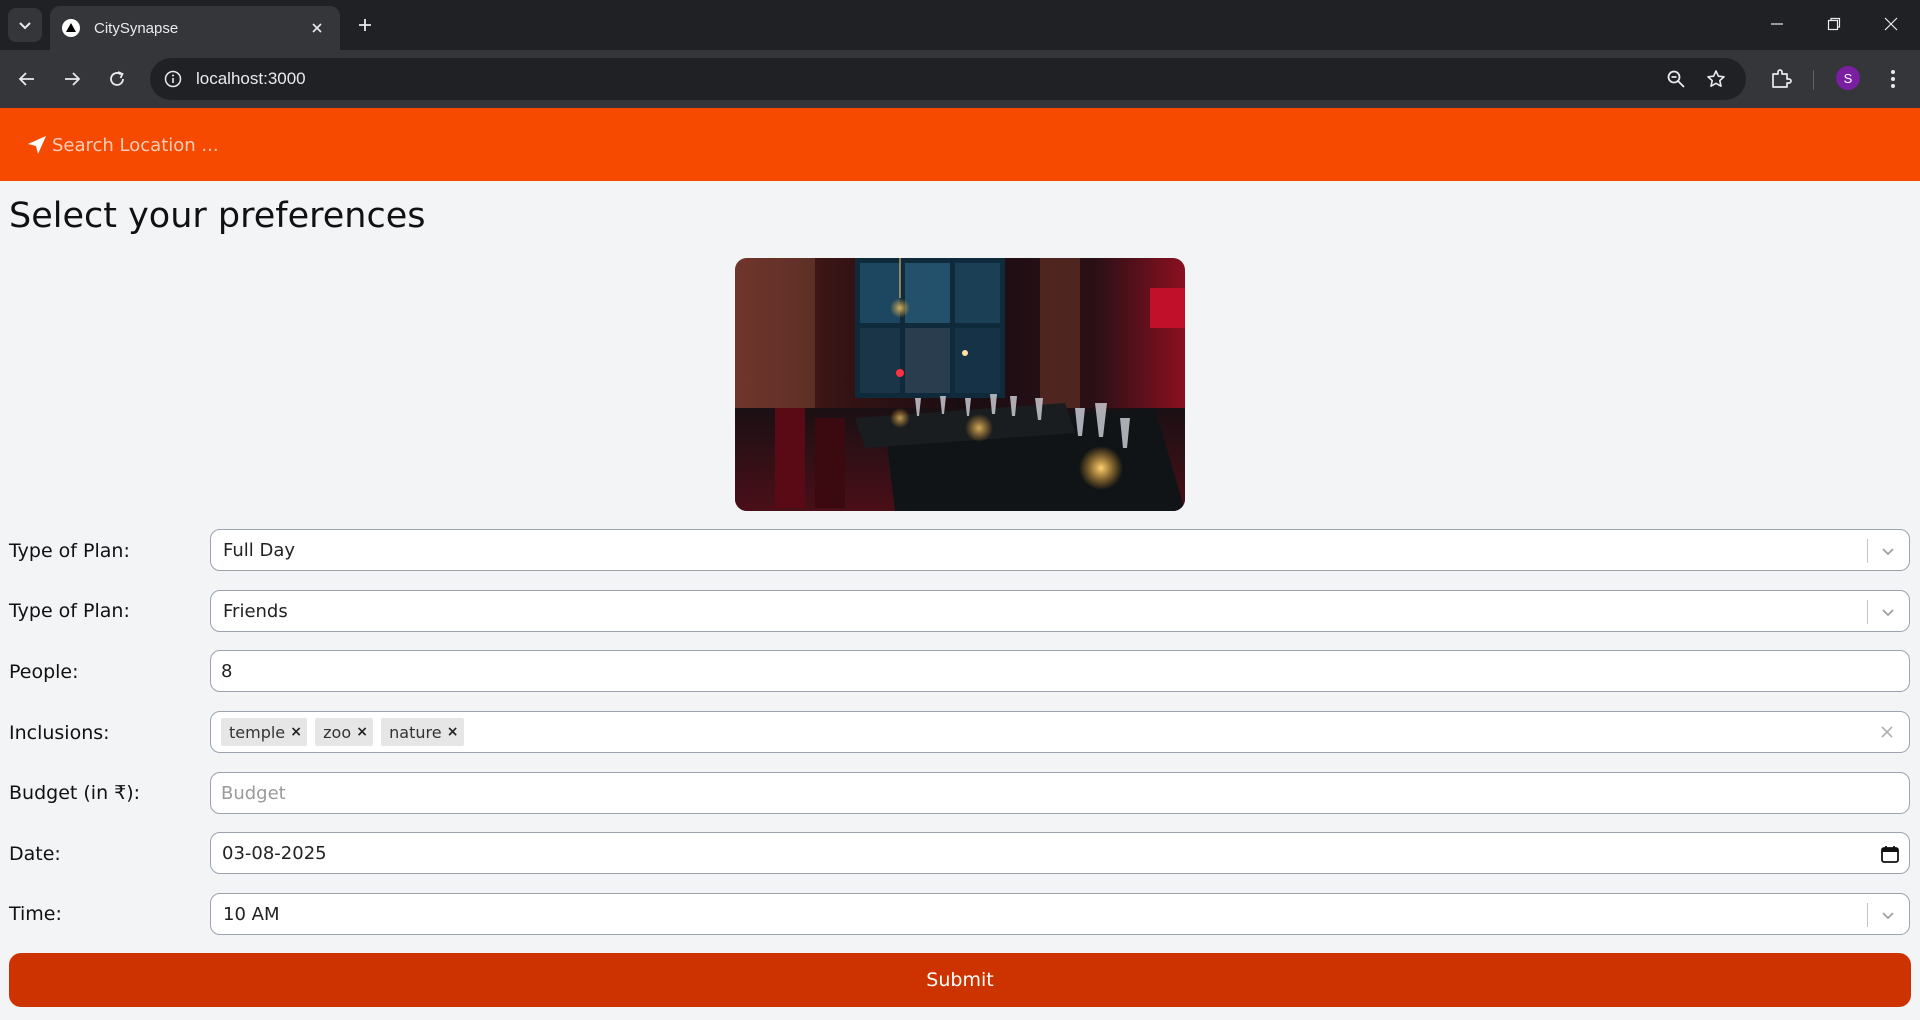  I want to click on clear-all-icon, so click(1887, 732).